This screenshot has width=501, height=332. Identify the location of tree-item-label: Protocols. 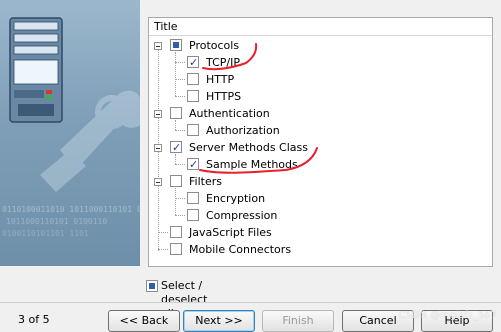
(214, 45).